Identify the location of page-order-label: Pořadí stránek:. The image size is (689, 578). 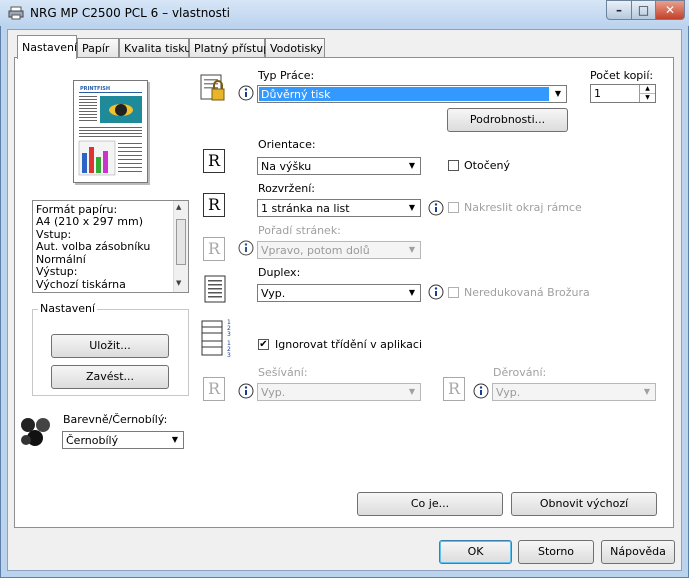
(299, 230).